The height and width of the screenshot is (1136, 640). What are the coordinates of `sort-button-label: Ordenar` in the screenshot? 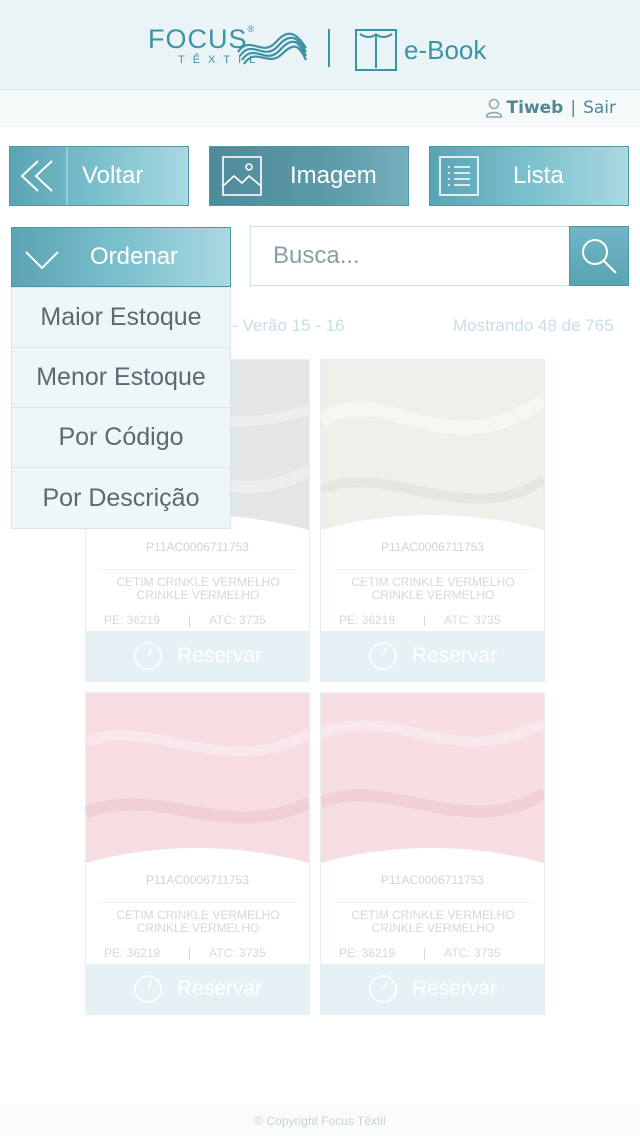 It's located at (134, 256).